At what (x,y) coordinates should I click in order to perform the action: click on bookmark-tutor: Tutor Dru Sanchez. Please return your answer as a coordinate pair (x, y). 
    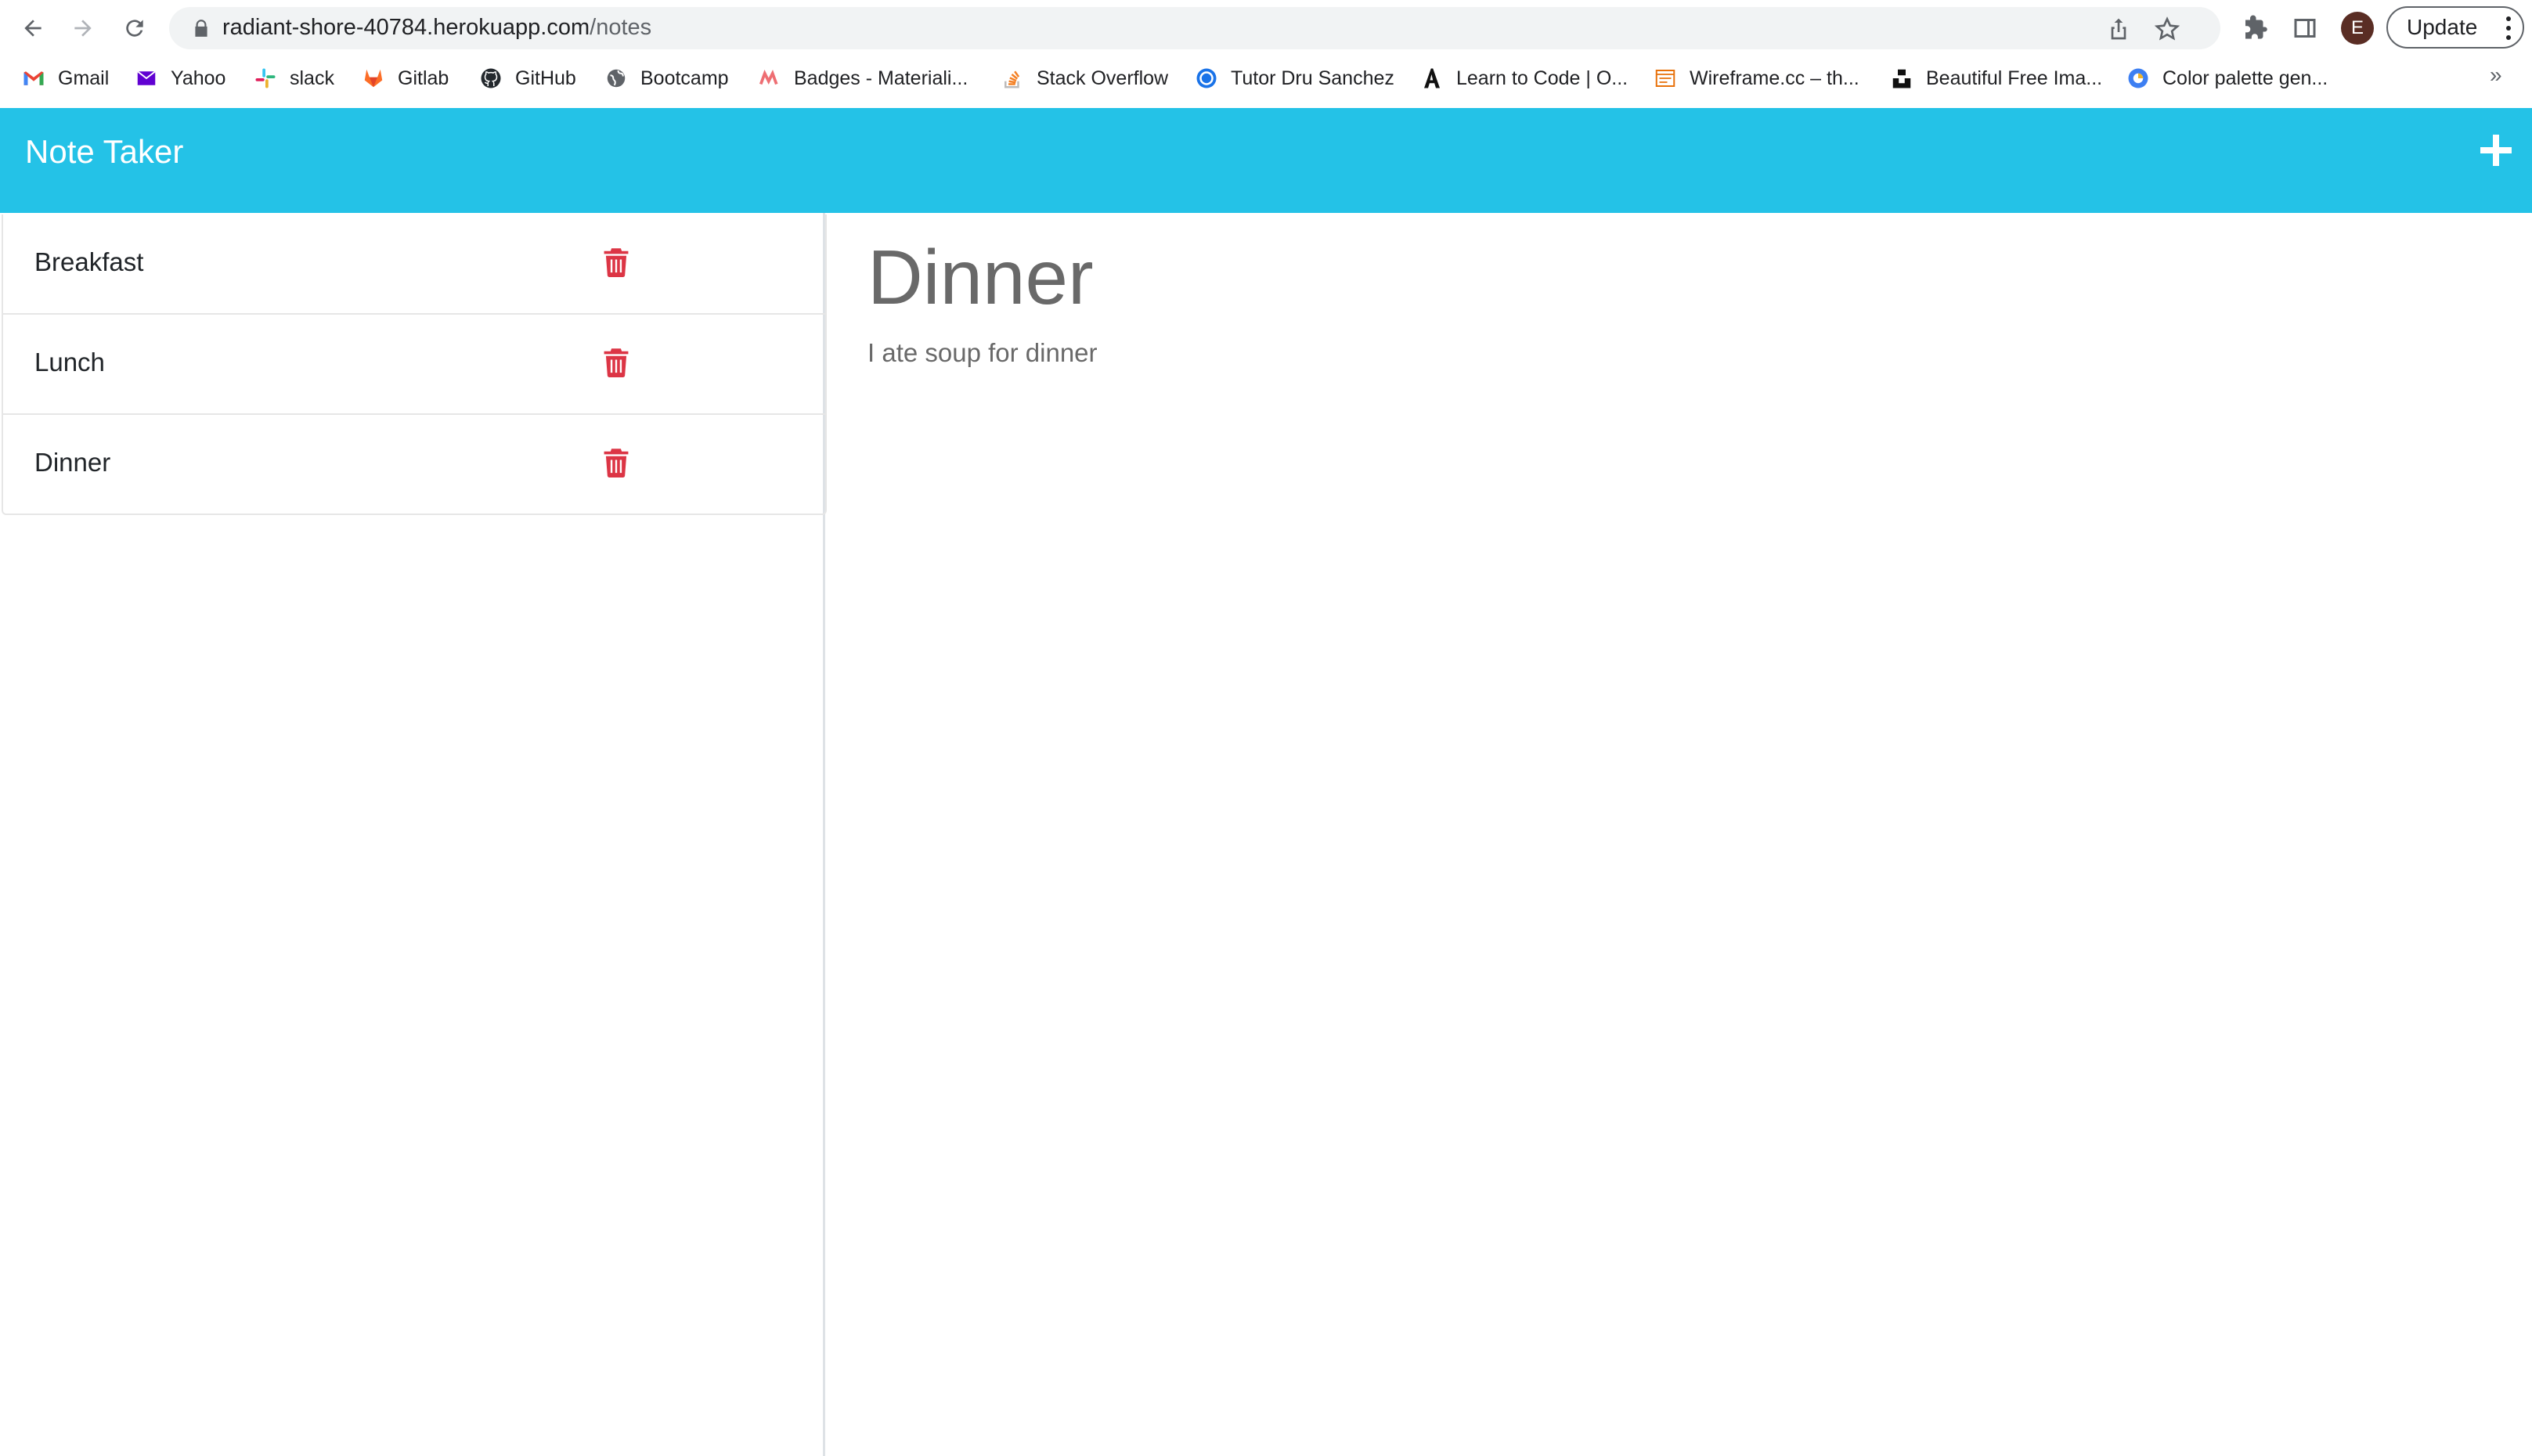
    Looking at the image, I should click on (1294, 78).